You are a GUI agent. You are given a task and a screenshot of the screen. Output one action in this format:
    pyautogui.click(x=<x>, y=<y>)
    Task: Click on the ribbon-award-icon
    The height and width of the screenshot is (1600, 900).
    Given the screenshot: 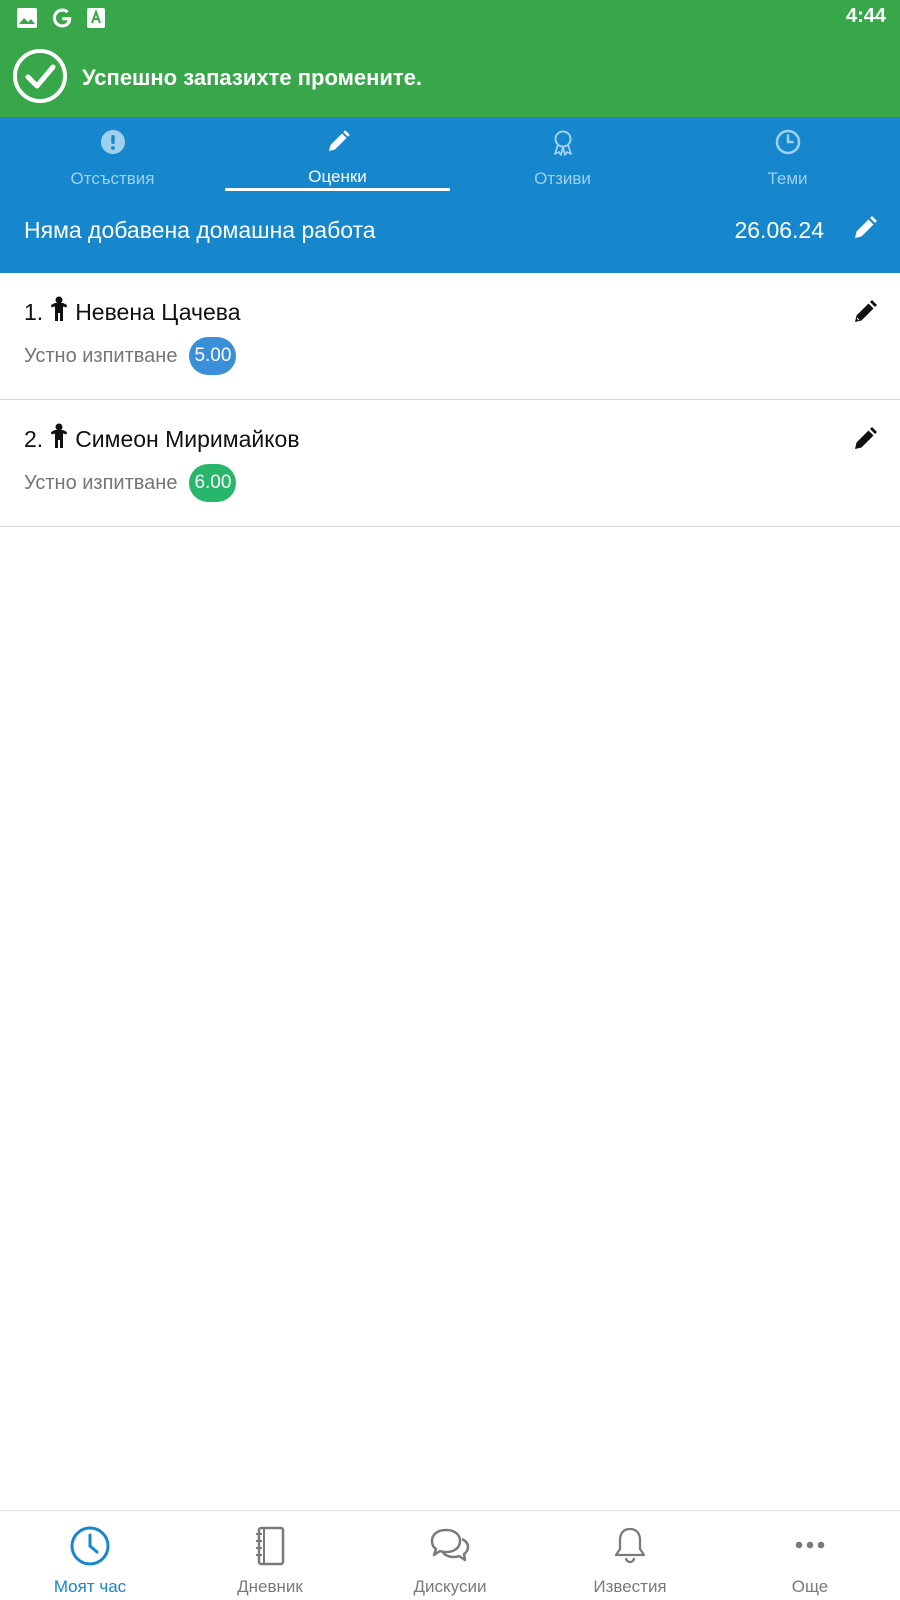 What is the action you would take?
    pyautogui.click(x=563, y=145)
    